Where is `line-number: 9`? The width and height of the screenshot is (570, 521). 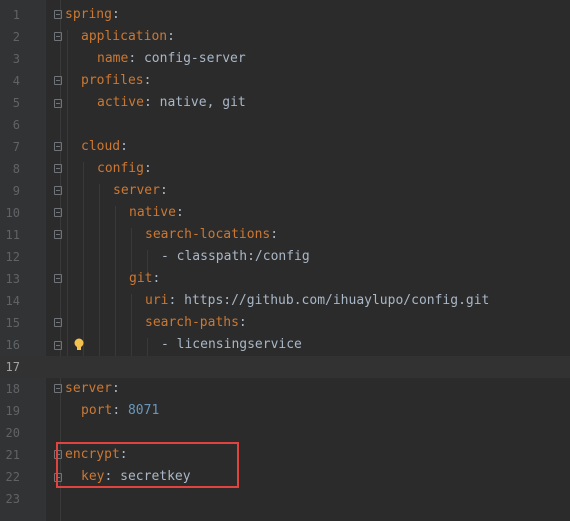 line-number: 9 is located at coordinates (16, 191).